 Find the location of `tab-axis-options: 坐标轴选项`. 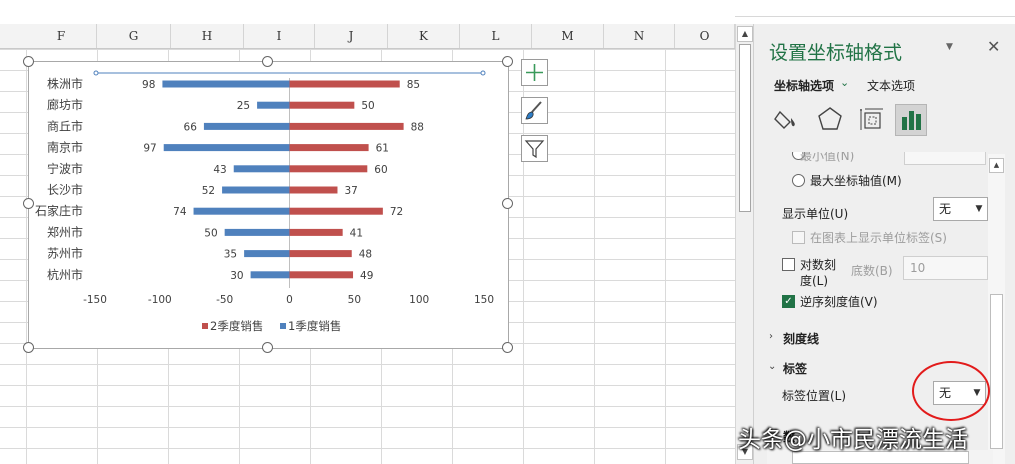

tab-axis-options: 坐标轴选项 is located at coordinates (804, 85).